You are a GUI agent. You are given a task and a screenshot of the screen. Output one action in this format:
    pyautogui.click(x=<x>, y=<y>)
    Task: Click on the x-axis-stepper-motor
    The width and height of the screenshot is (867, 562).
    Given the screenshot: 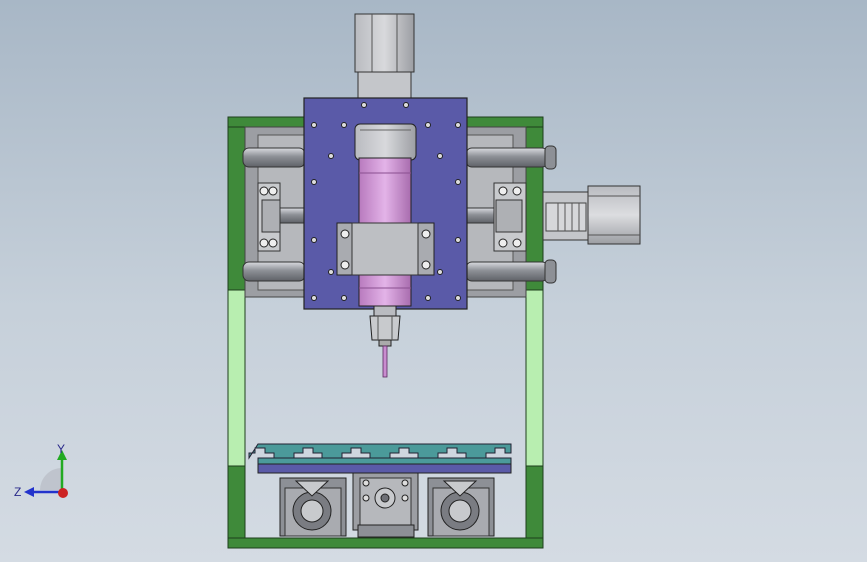 What is the action you would take?
    pyautogui.click(x=591, y=215)
    